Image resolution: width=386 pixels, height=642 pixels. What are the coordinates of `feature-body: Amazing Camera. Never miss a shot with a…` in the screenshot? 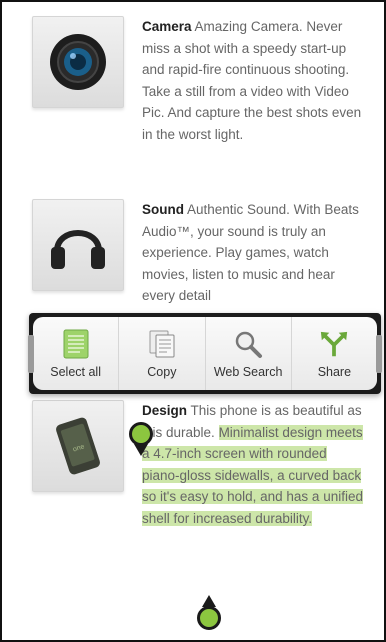 It's located at (252, 80).